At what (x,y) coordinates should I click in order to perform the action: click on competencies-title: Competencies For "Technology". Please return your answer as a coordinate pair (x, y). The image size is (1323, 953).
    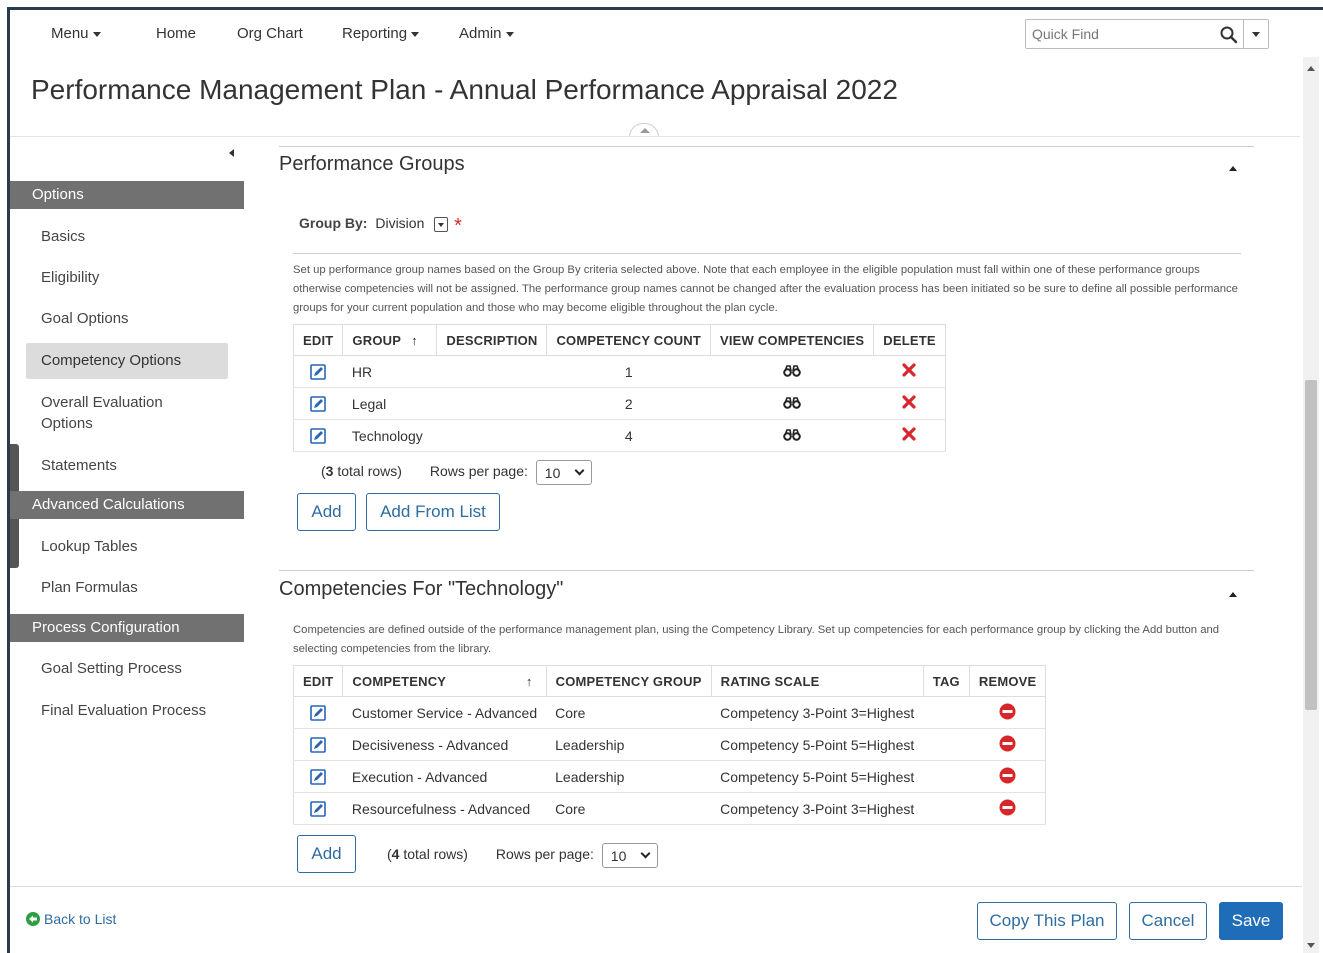
    Looking at the image, I should click on (421, 589).